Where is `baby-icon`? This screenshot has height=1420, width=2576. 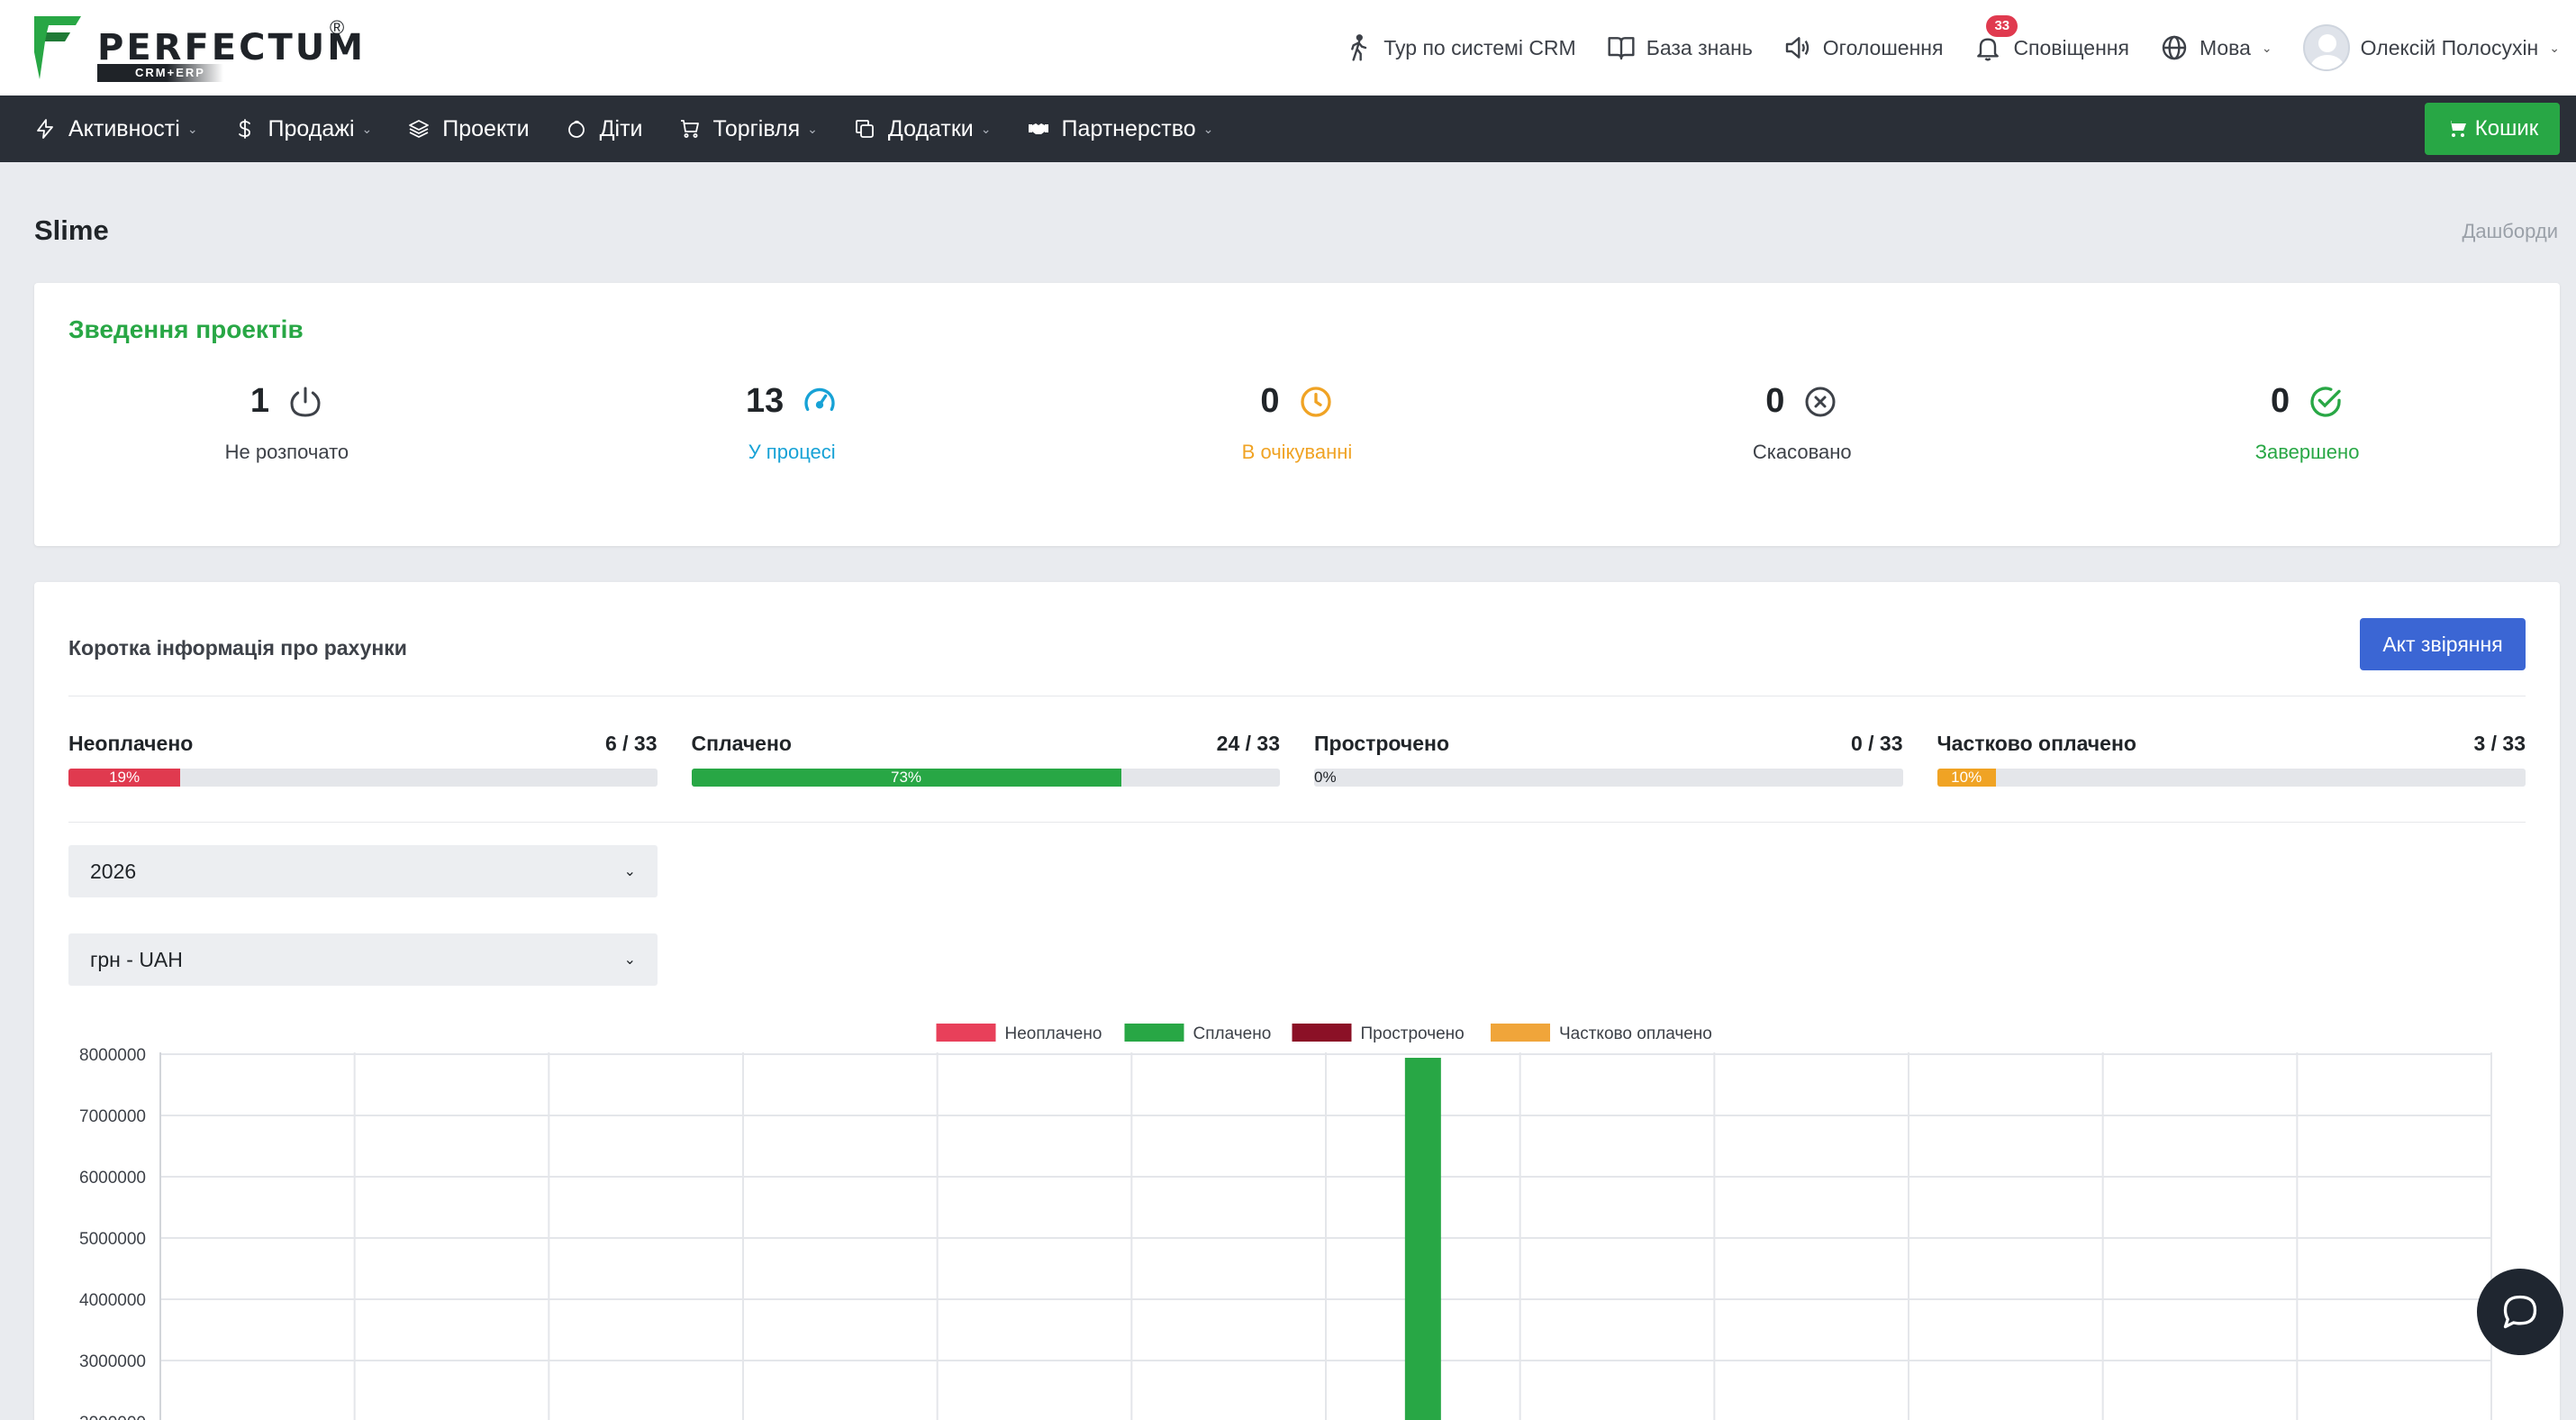 baby-icon is located at coordinates (576, 129).